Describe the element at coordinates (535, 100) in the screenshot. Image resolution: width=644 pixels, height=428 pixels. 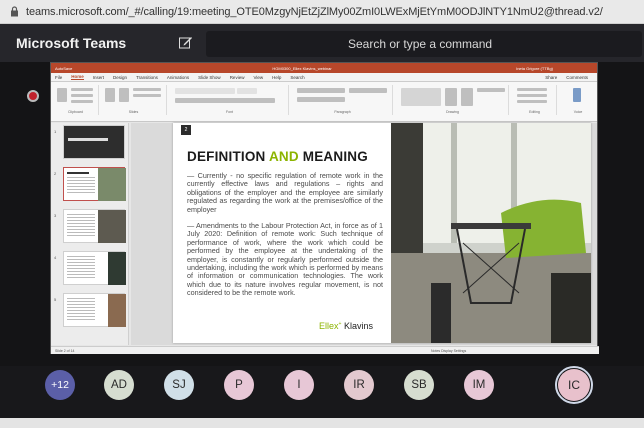
I see `ribbon-group-editing: Editing` at that location.